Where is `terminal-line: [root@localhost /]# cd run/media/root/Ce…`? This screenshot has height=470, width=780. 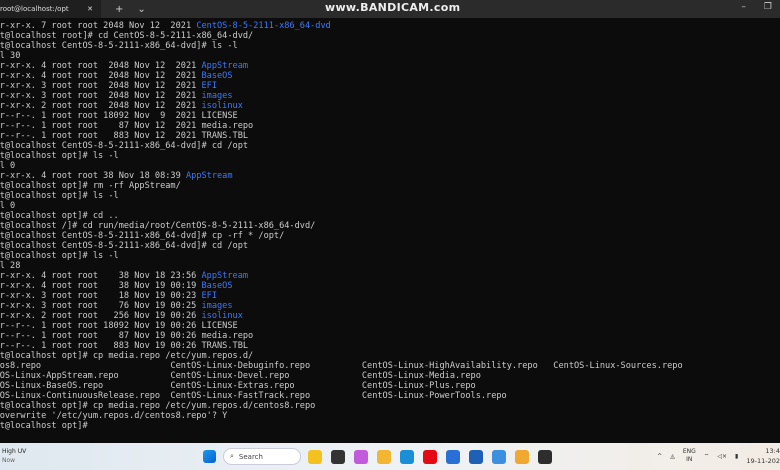 terminal-line: [root@localhost /]# cd run/media/root/Ce… is located at coordinates (341, 226).